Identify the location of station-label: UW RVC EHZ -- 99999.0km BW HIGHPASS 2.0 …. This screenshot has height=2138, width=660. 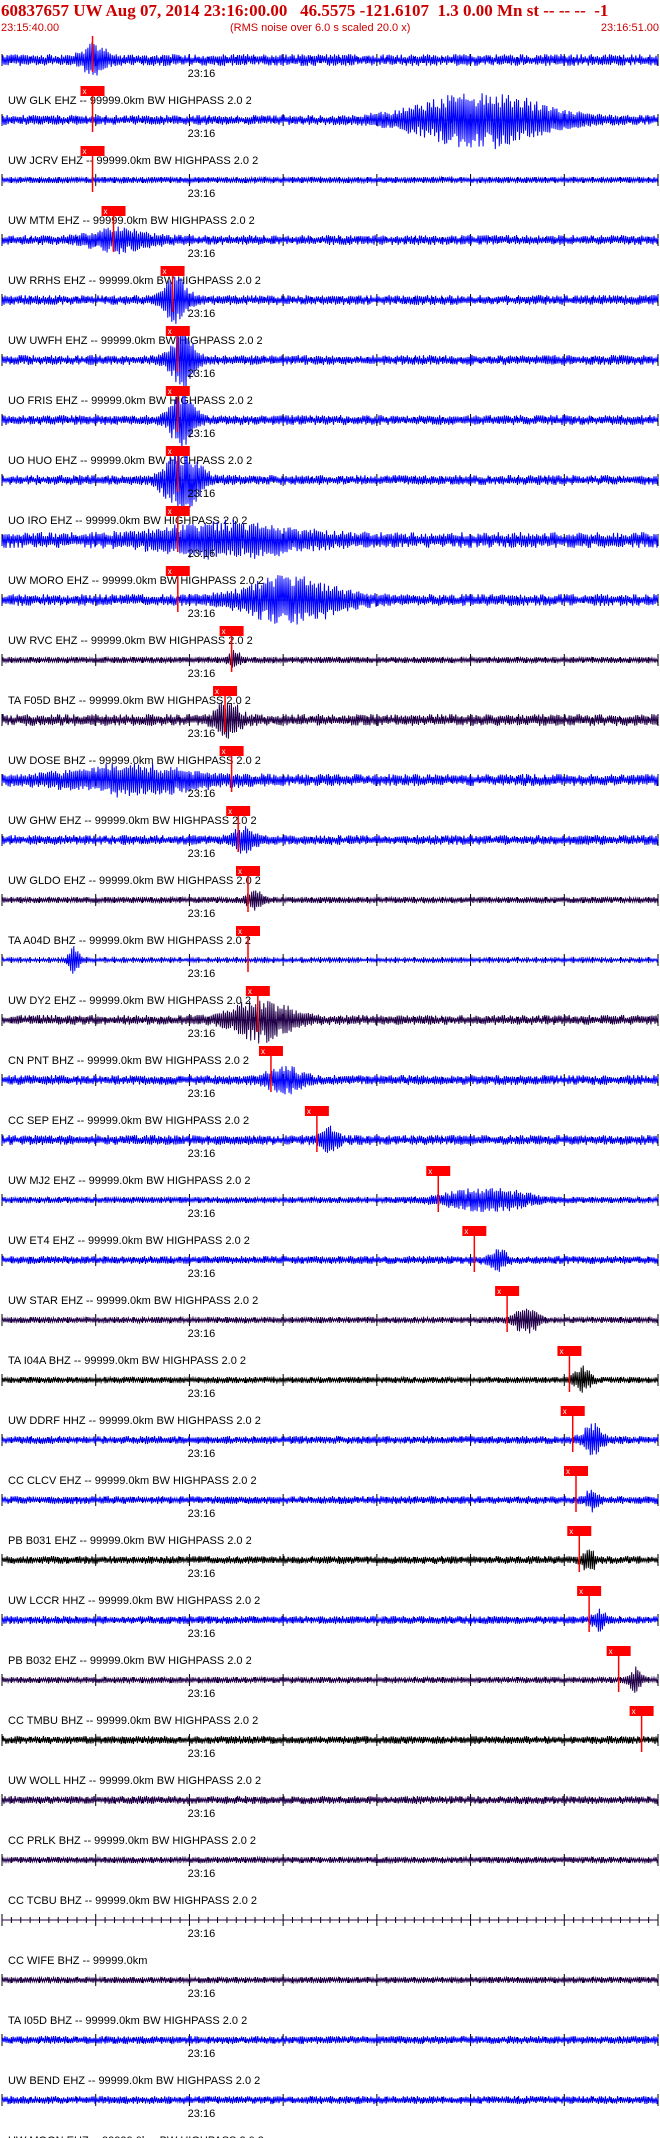
(130, 641).